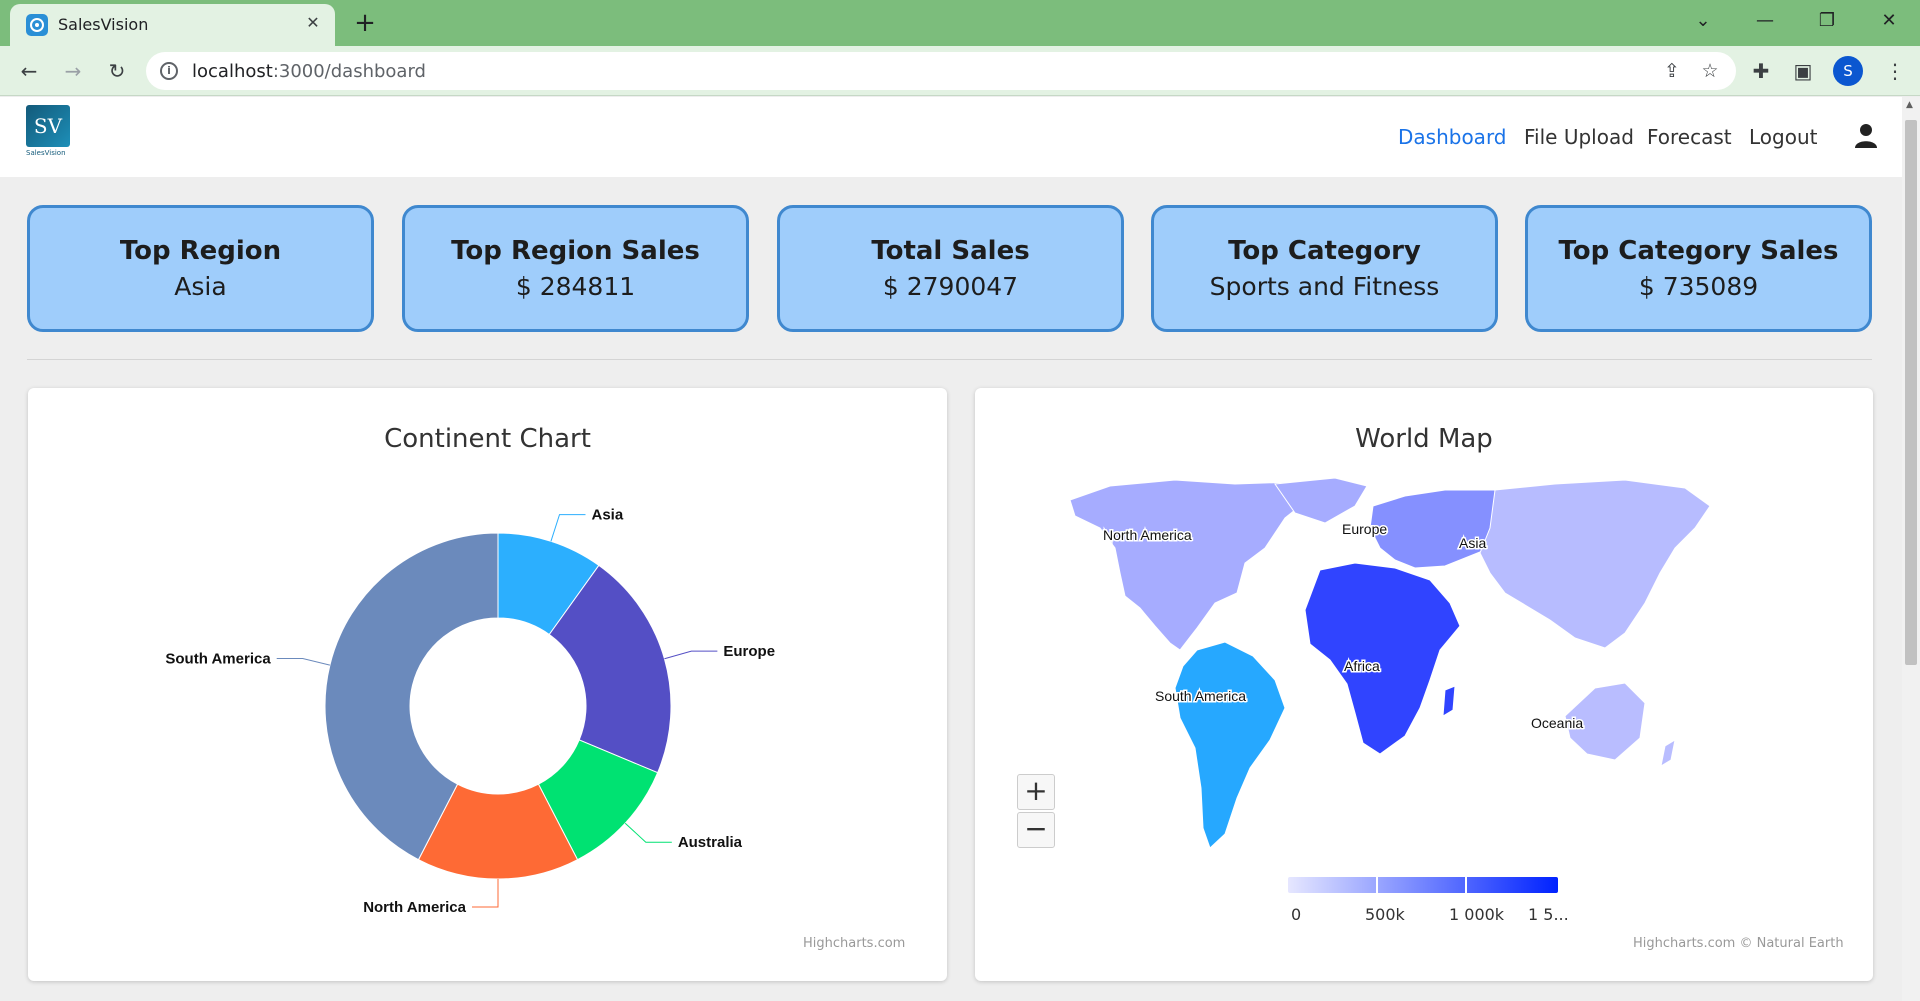  What do you see at coordinates (1296, 914) in the screenshot?
I see `legend-label-0: 0` at bounding box center [1296, 914].